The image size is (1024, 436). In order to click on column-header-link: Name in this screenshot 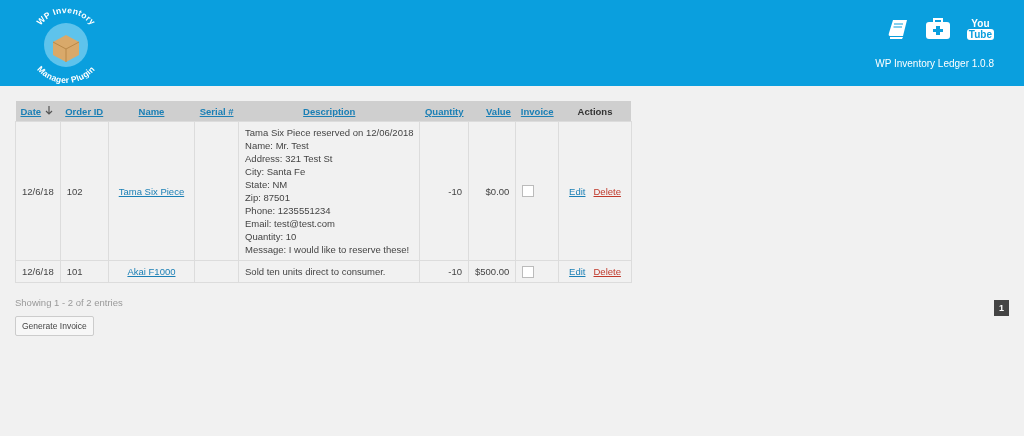, I will do `click(151, 111)`.